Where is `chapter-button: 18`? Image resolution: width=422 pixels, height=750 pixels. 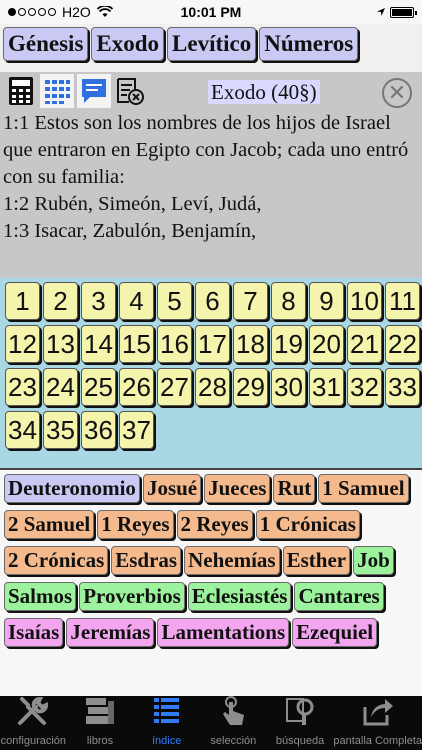 chapter-button: 18 is located at coordinates (250, 344).